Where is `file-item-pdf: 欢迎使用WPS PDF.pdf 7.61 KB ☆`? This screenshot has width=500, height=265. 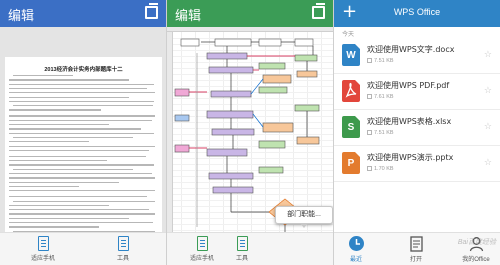 file-item-pdf: 欢迎使用WPS PDF.pdf 7.61 KB ☆ is located at coordinates (417, 92).